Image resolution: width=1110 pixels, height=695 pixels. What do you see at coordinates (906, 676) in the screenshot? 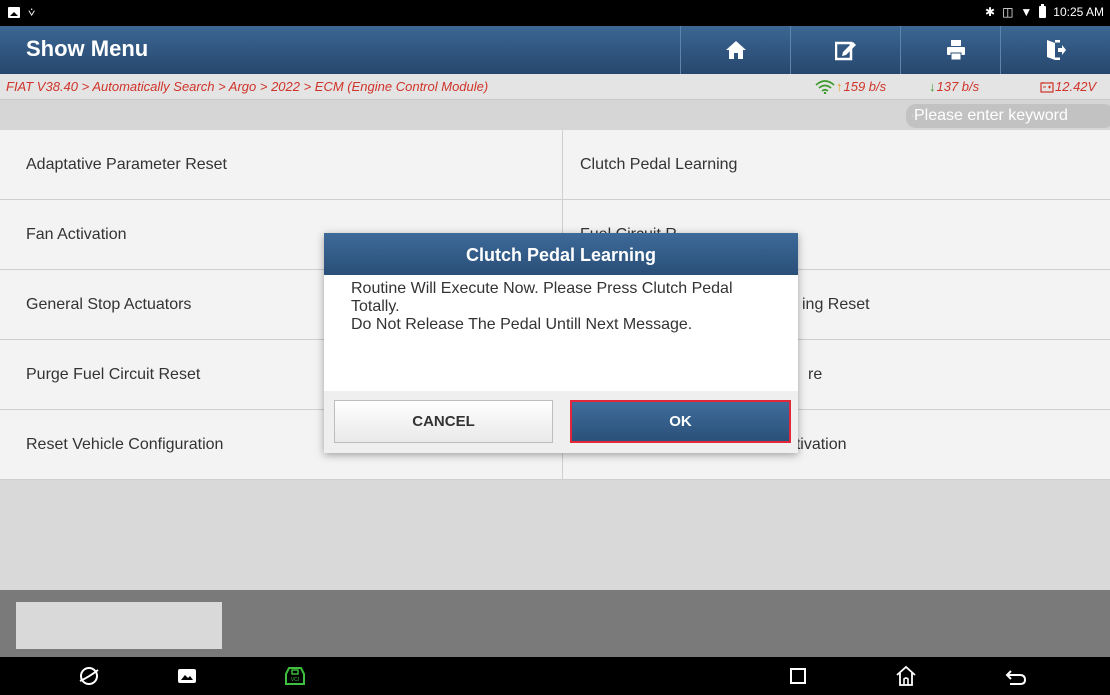
I see `home-icon` at bounding box center [906, 676].